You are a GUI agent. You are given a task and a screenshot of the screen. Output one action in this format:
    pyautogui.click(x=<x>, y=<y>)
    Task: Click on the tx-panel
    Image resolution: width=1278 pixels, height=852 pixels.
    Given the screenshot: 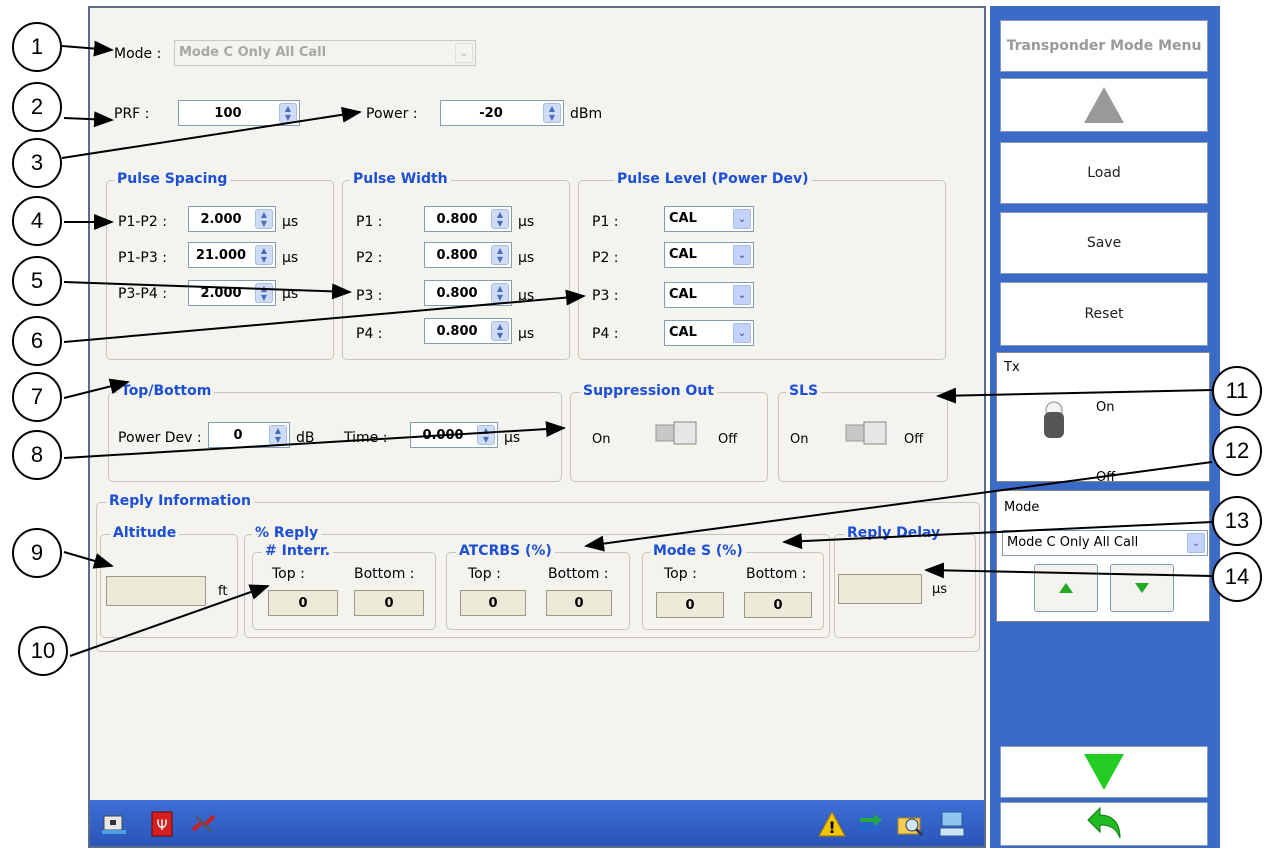 What is the action you would take?
    pyautogui.click(x=1103, y=417)
    